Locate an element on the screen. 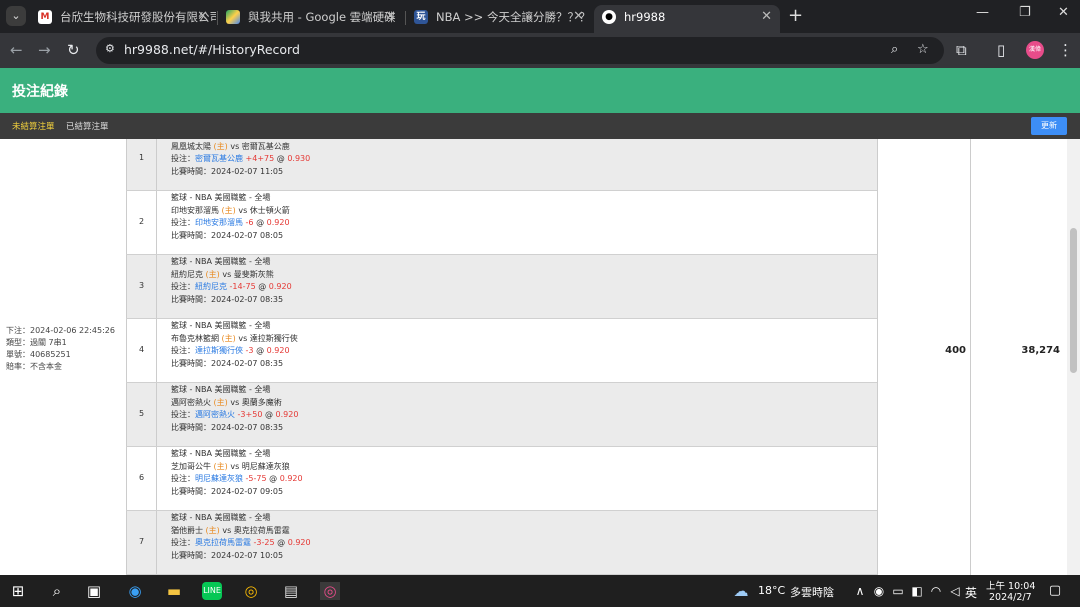  windows-start-icon: ⊞ is located at coordinates (18, 591).